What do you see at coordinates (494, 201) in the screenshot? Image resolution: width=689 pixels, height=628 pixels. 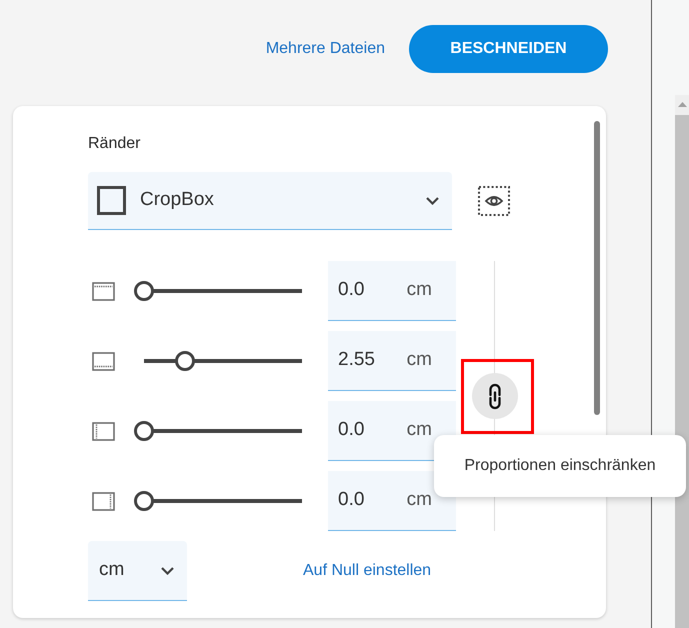 I see `eye-icon` at bounding box center [494, 201].